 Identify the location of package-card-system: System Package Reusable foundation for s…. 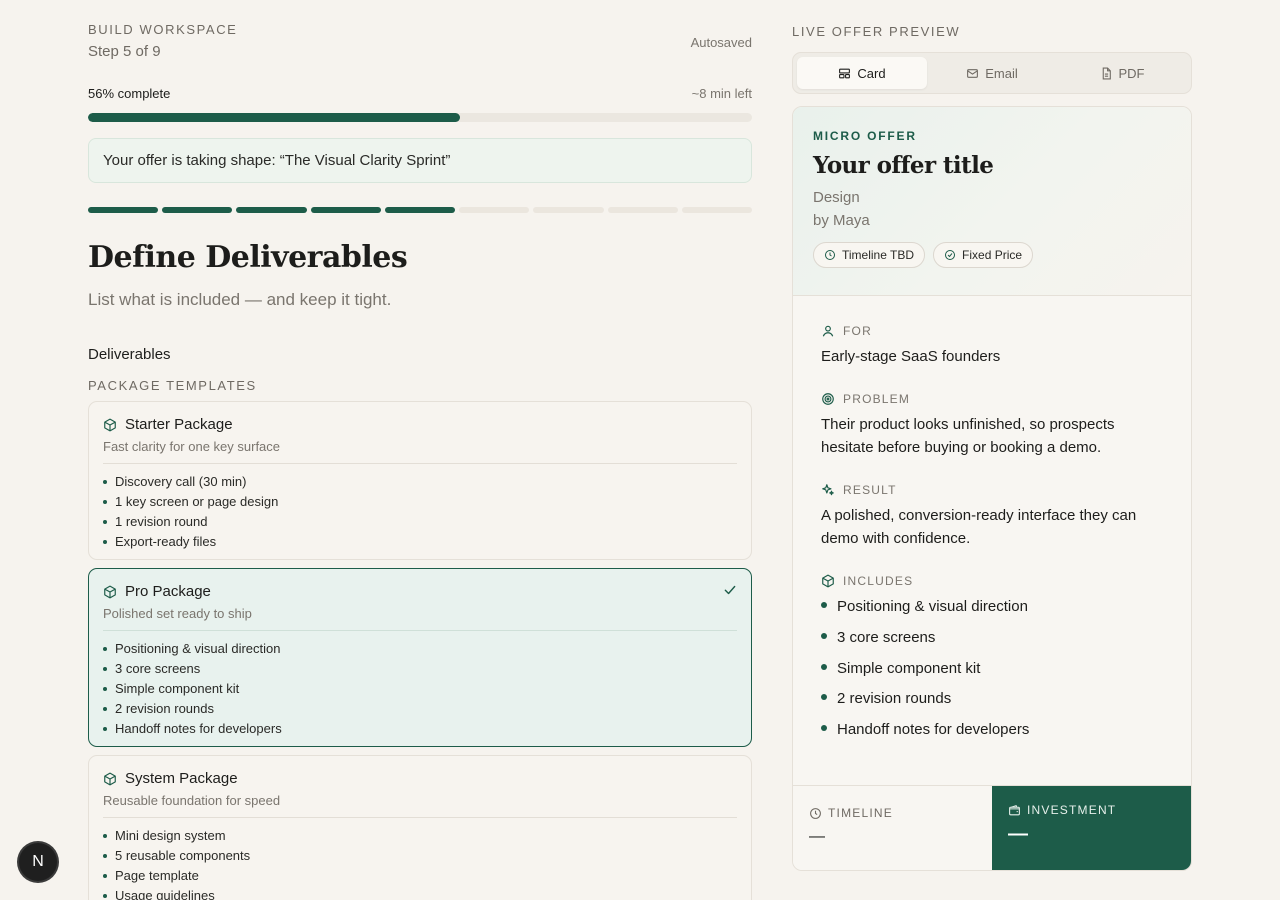
(420, 827).